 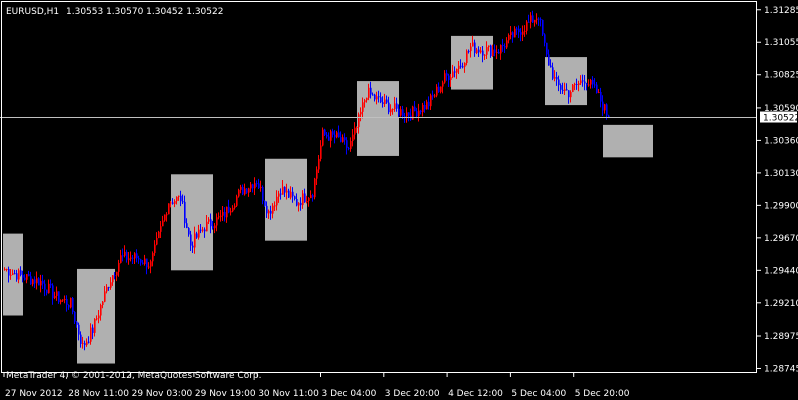 I want to click on x-tick-label: 27 Nov 2012, so click(x=34, y=394).